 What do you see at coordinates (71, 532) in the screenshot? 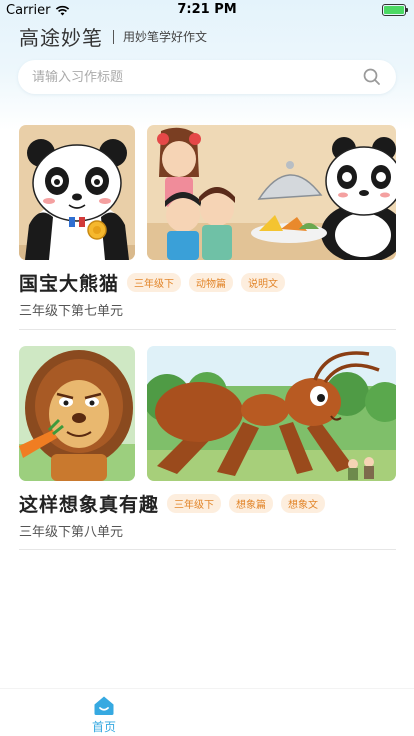
I see `card-unit: 三年级下第八单元` at bounding box center [71, 532].